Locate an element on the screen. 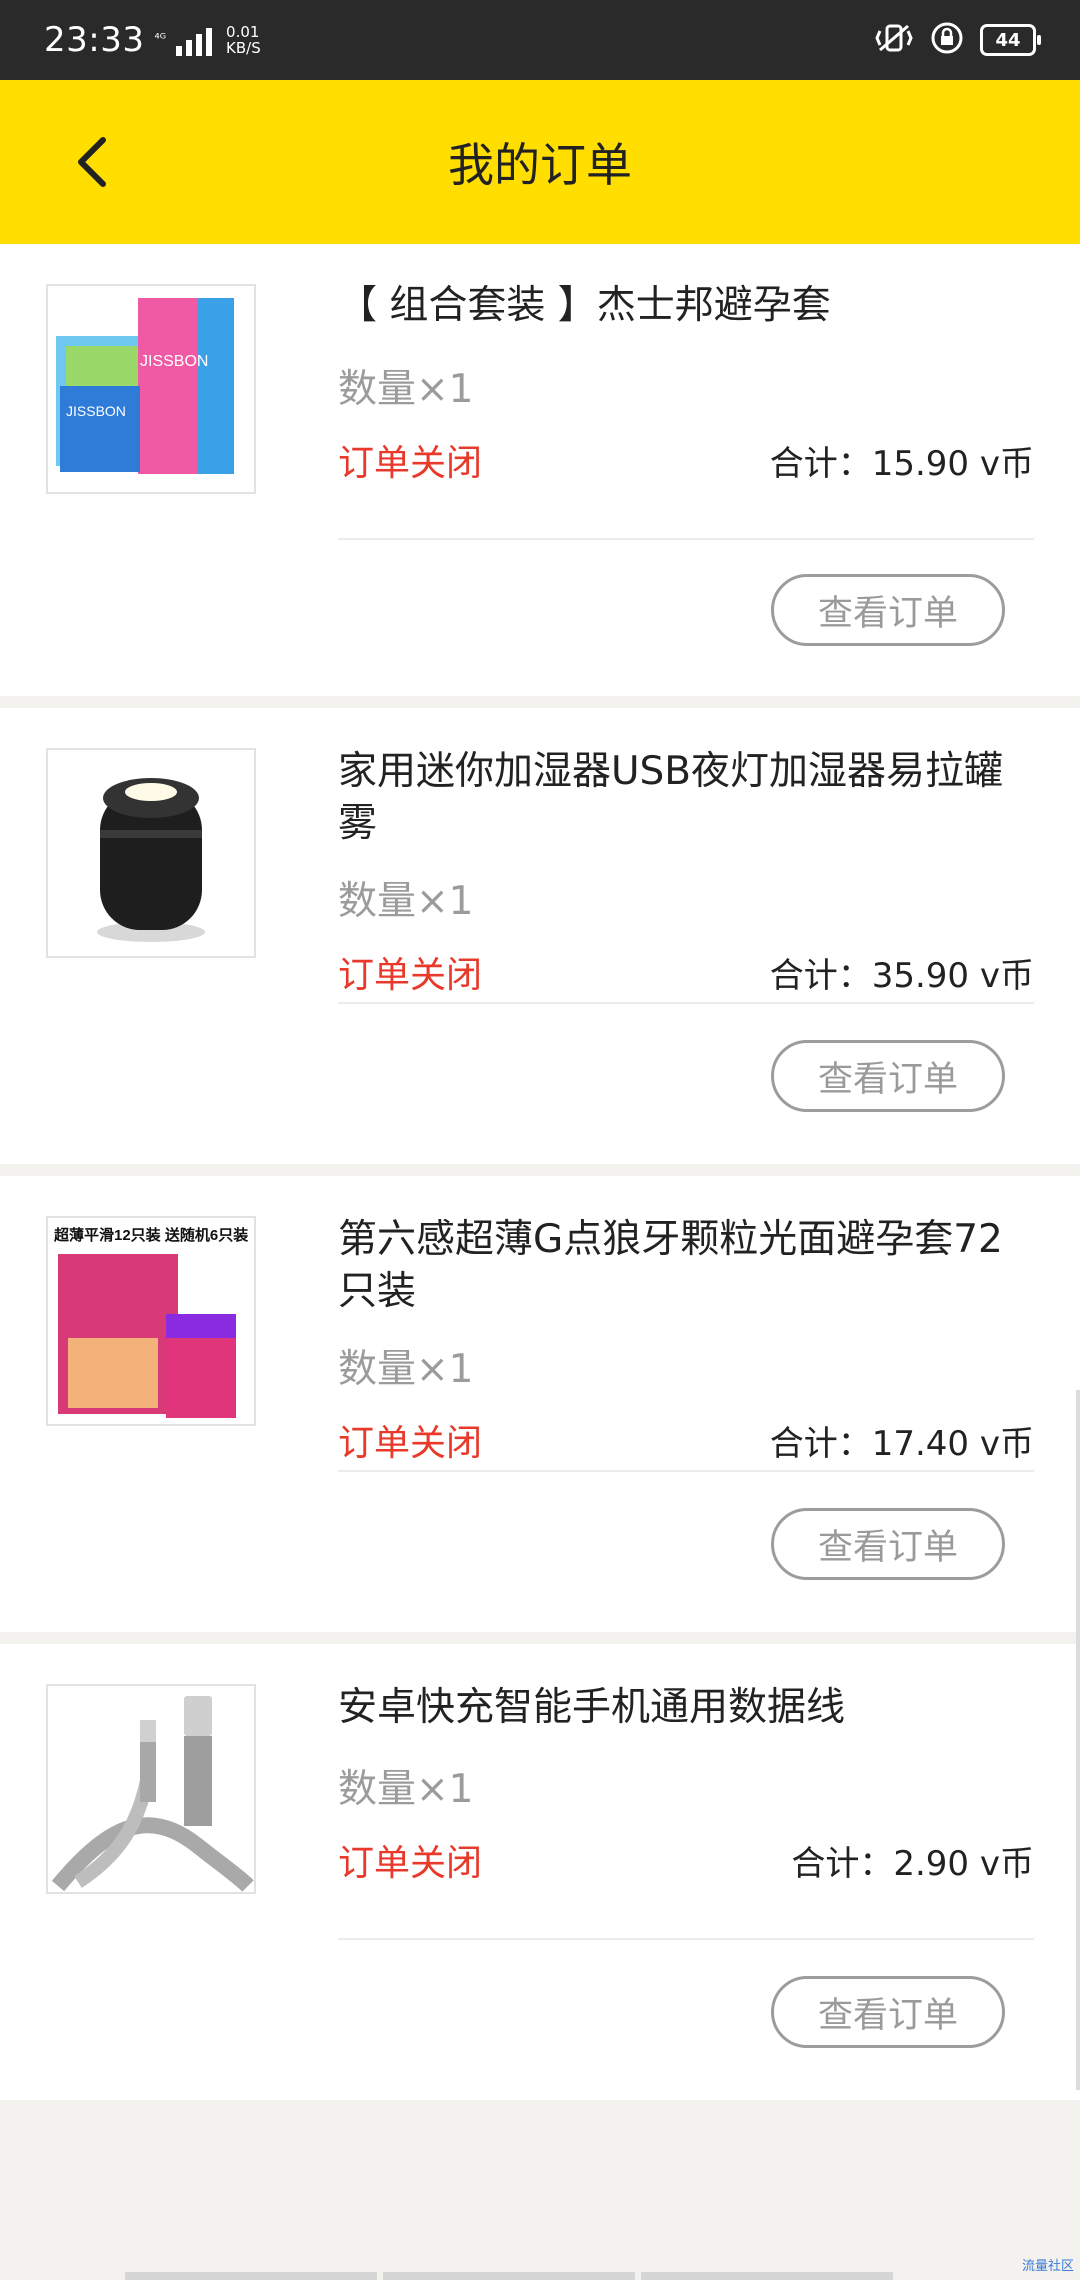  status-bar: 23:33 ⁴ᴳ 0.01 KB/S 44 is located at coordinates (540, 40).